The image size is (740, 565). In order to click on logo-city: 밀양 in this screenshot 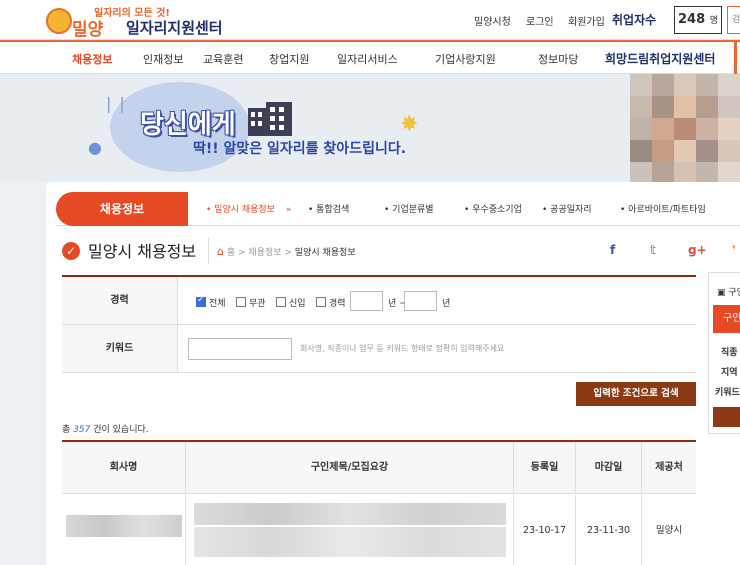, I will do `click(88, 30)`.